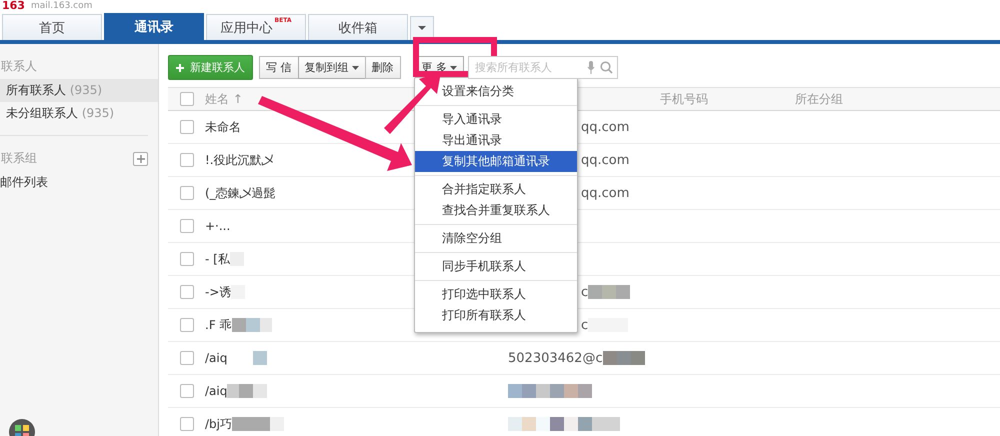  I want to click on menu-item: 合并指定联系人, so click(496, 189).